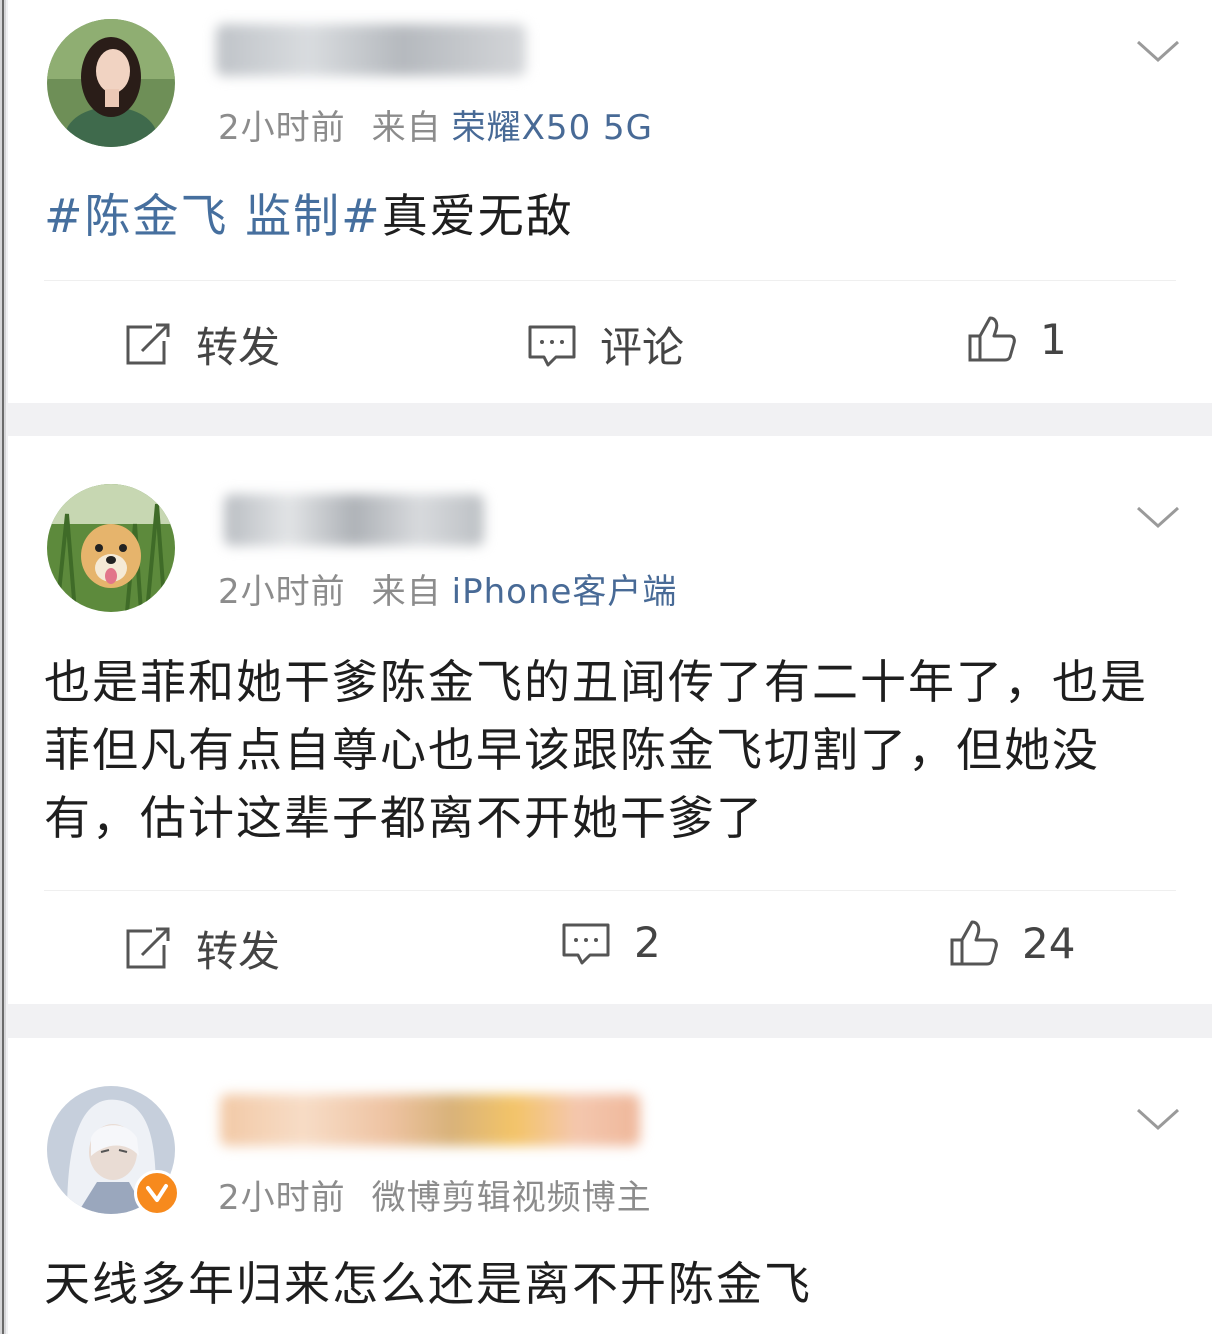 The image size is (1212, 1334). I want to click on source-device: 荣耀X50 5G, so click(552, 128).